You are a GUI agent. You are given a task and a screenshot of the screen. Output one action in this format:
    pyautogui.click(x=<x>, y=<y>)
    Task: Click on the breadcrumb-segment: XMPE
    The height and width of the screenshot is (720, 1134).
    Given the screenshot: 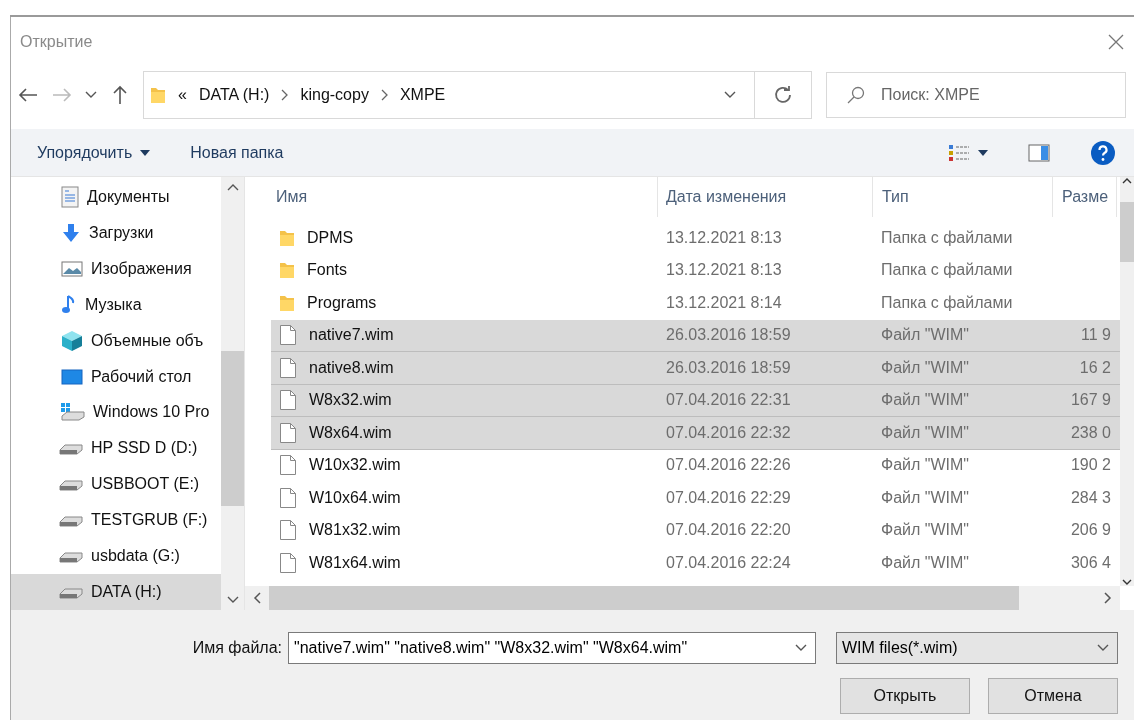 What is the action you would take?
    pyautogui.click(x=422, y=95)
    